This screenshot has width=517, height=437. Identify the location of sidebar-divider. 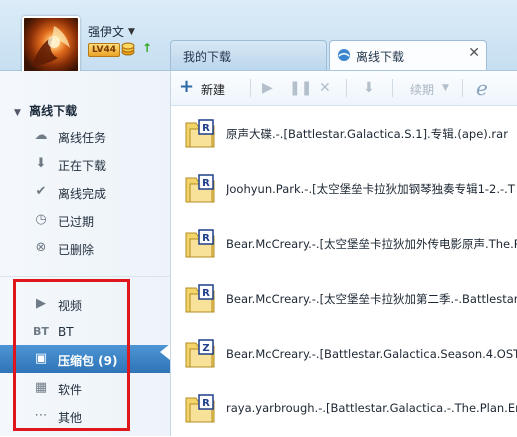
(85, 276).